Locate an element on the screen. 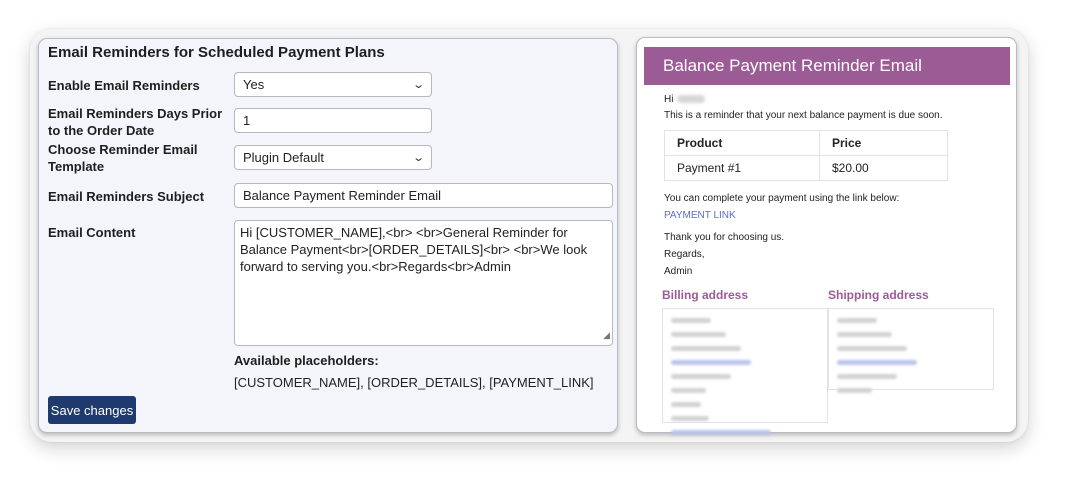  subject-input: Balance Payment Reminder Email is located at coordinates (423, 195).